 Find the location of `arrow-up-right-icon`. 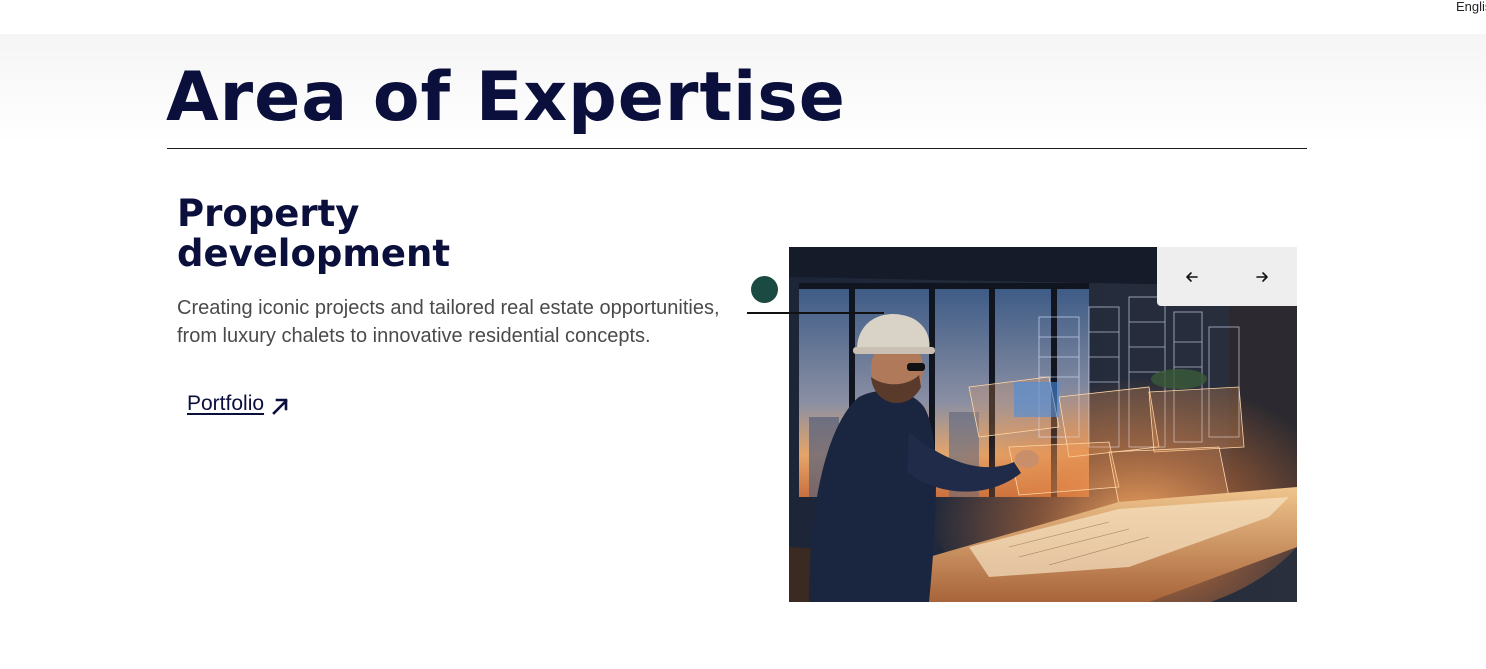

arrow-up-right-icon is located at coordinates (280, 406).